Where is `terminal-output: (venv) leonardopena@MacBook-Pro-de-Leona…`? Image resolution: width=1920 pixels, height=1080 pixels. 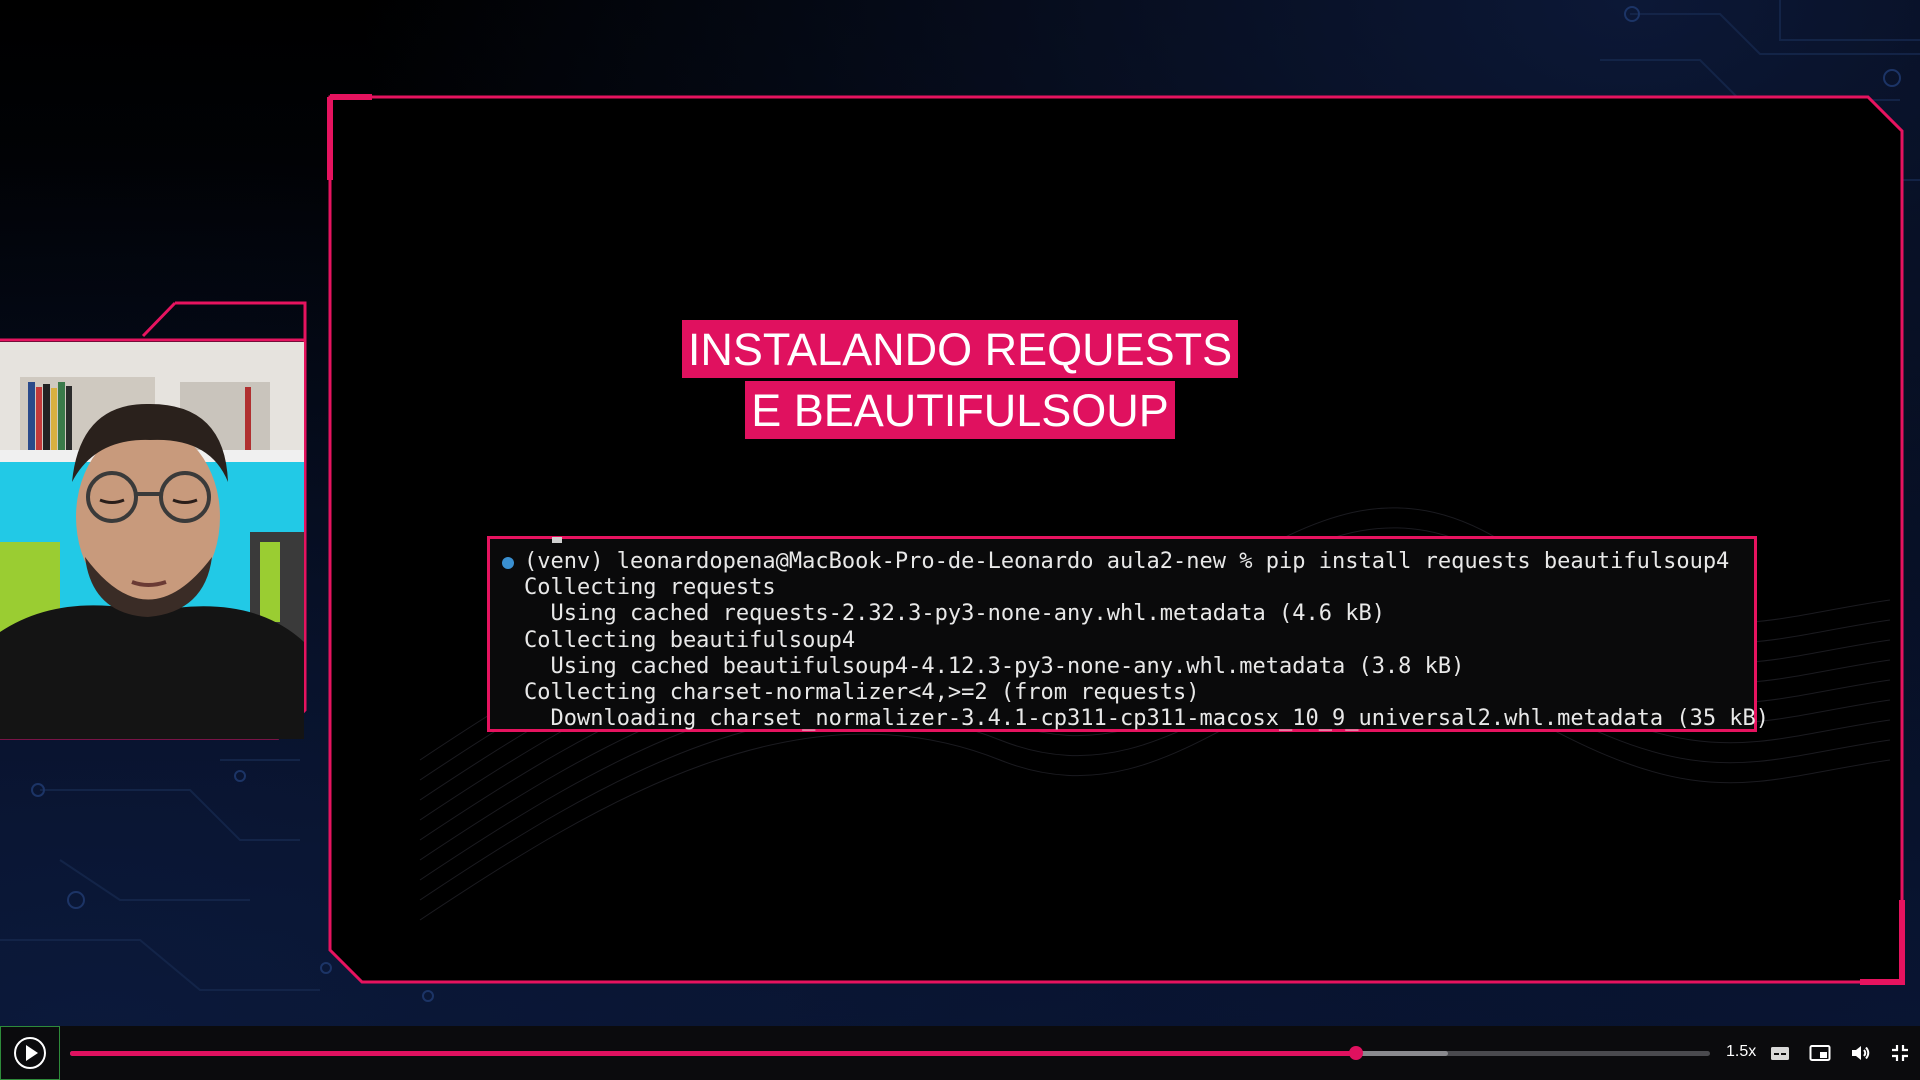 terminal-output: (venv) leonardopena@MacBook-Pro-de-Leona… is located at coordinates (1128, 634).